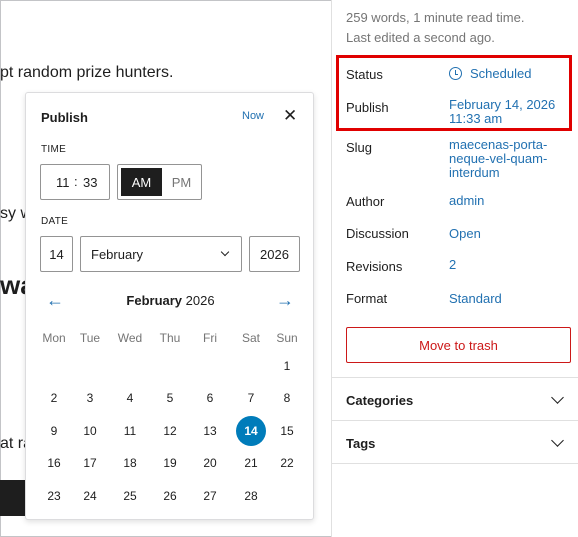 The height and width of the screenshot is (537, 578). I want to click on calendar-day: 28, so click(251, 496).